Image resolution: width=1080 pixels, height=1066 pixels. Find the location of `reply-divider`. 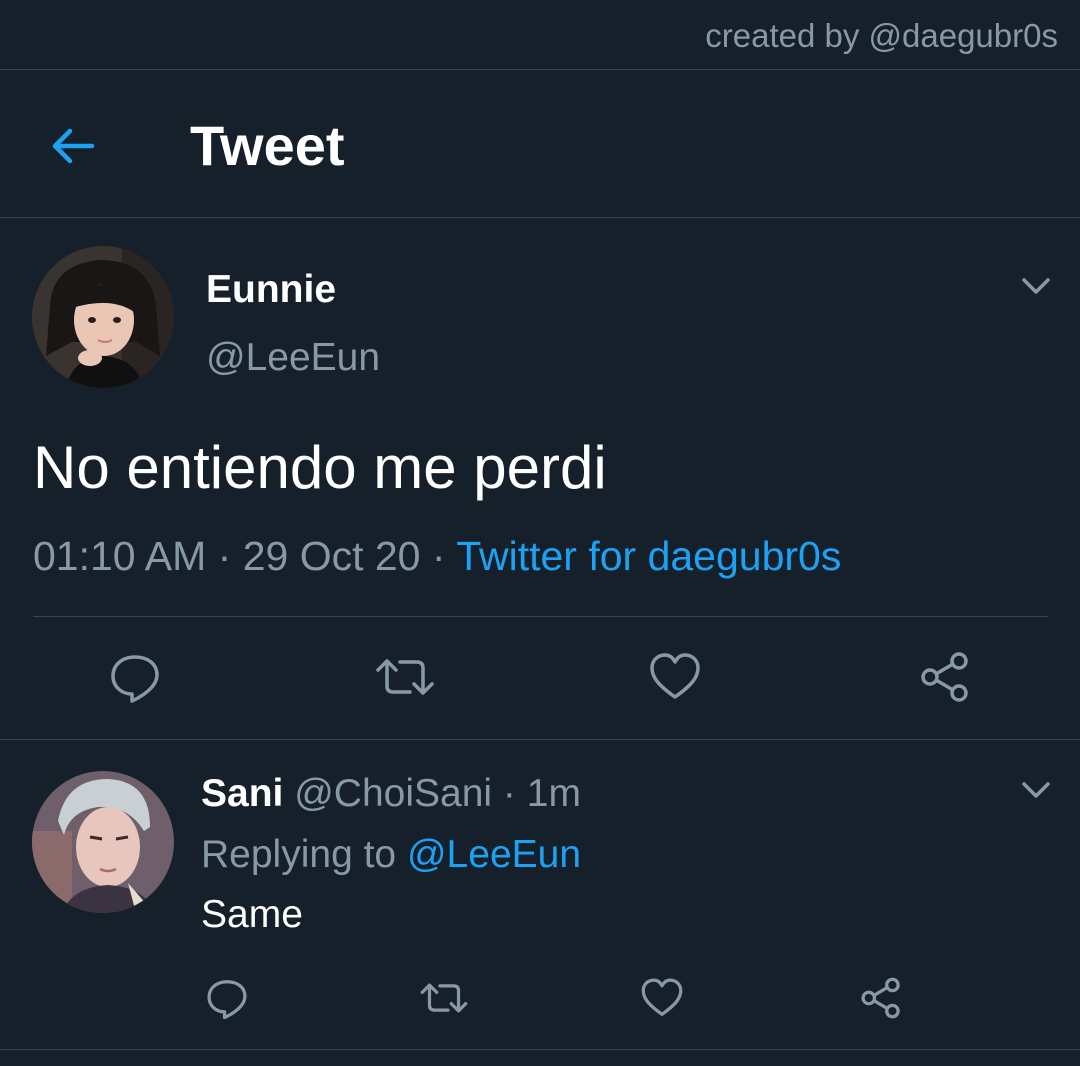

reply-divider is located at coordinates (540, 1049).